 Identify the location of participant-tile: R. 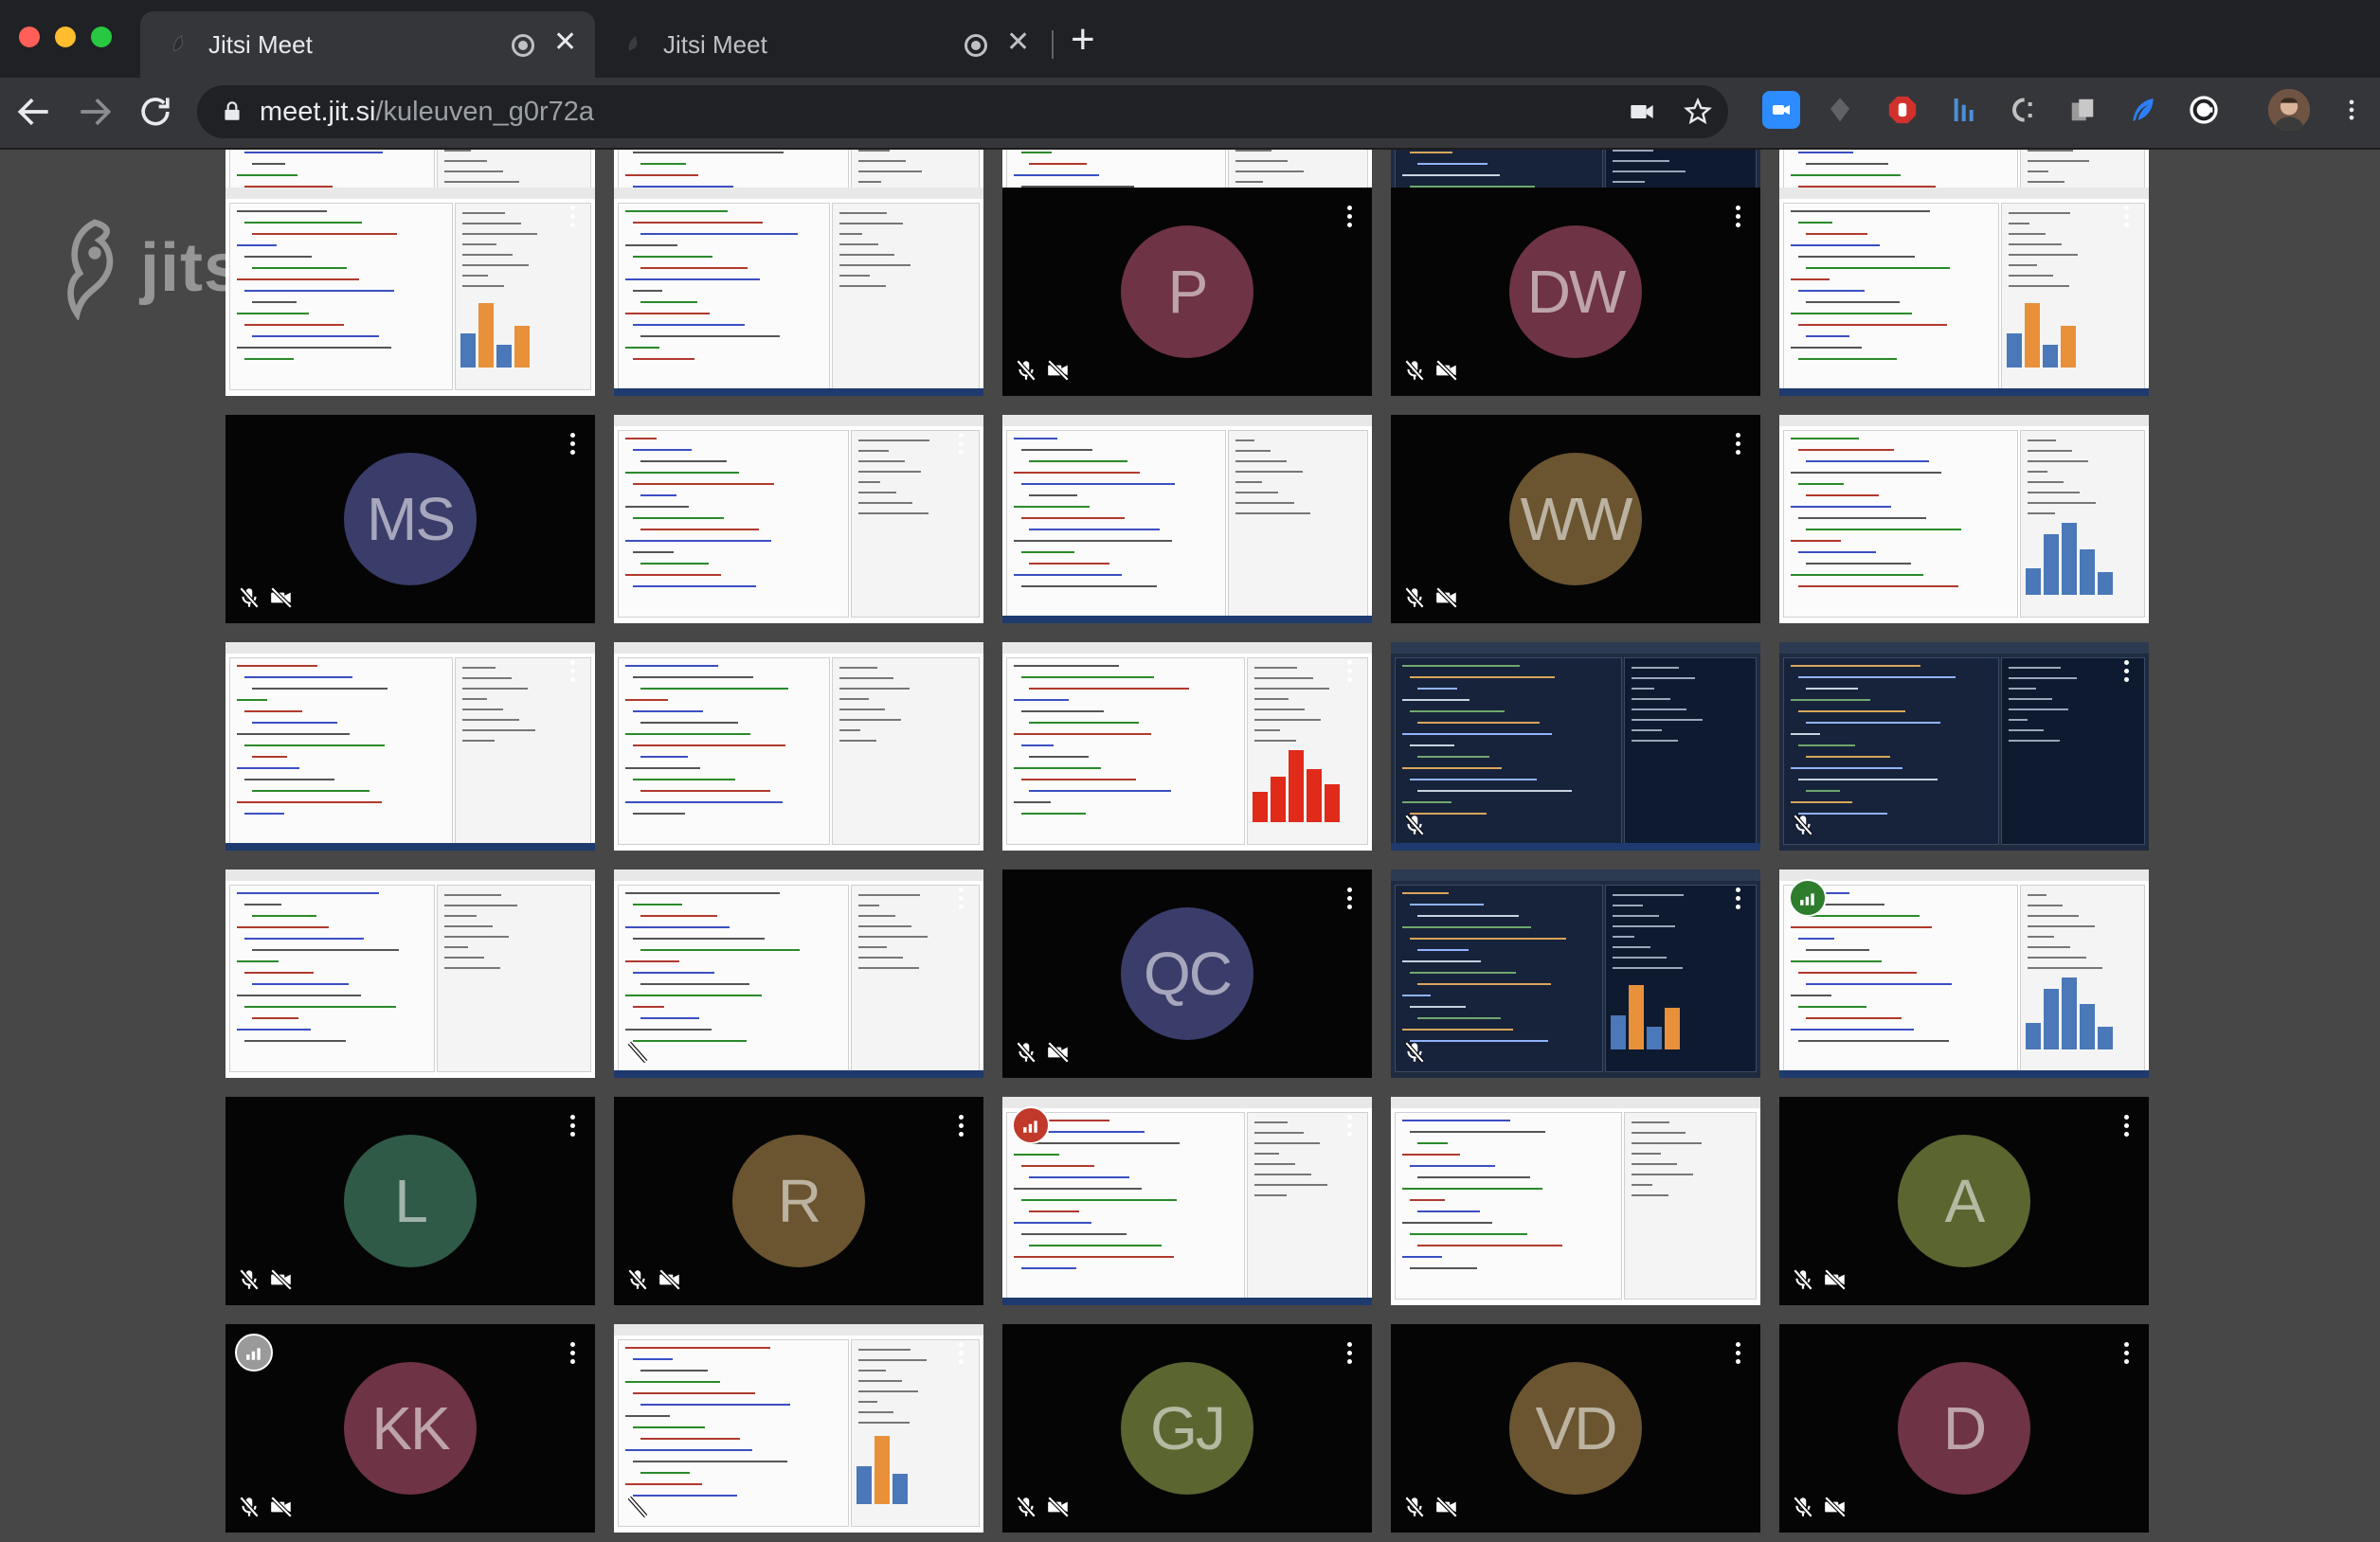
(798, 1201).